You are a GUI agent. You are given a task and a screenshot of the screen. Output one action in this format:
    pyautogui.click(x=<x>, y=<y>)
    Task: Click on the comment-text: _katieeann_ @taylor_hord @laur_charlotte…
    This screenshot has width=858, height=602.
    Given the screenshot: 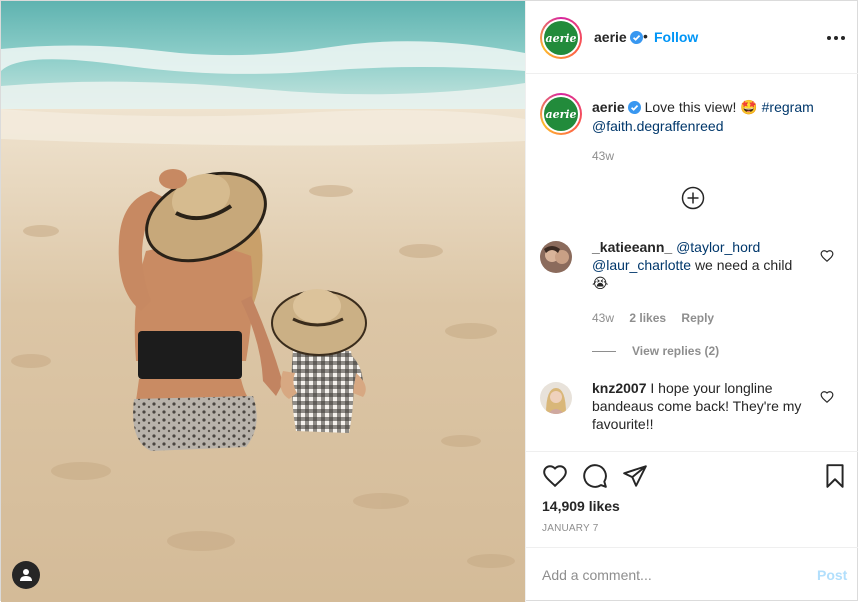 What is the action you would take?
    pyautogui.click(x=702, y=265)
    